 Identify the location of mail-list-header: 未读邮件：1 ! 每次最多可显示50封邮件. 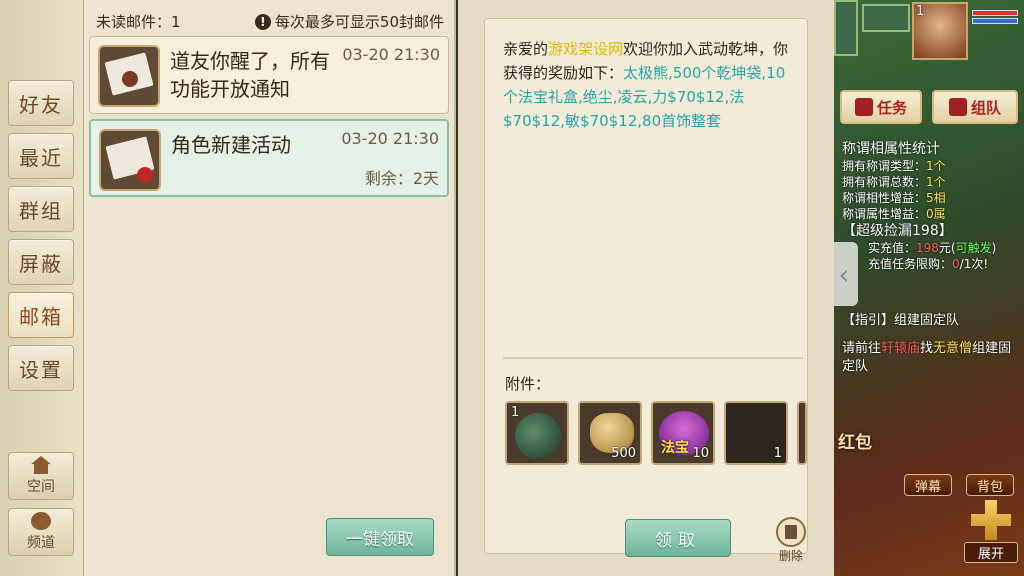
(271, 20).